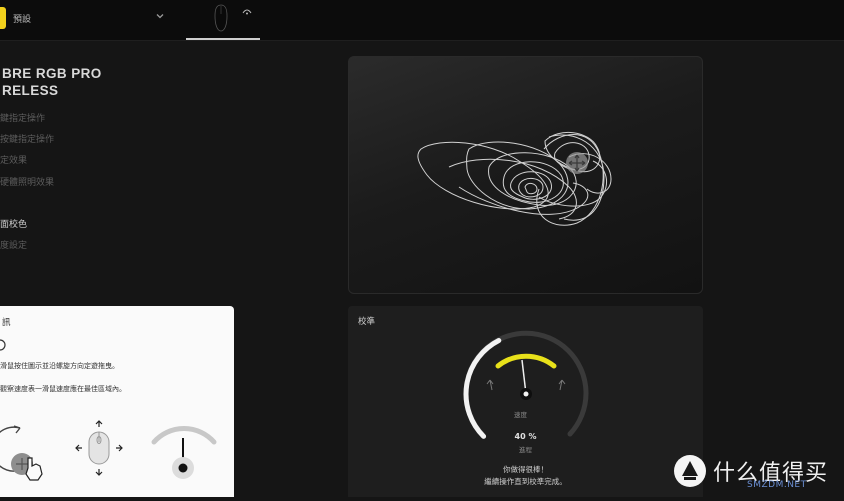 The image size is (844, 501). What do you see at coordinates (5, 343) in the screenshot?
I see `close-icon` at bounding box center [5, 343].